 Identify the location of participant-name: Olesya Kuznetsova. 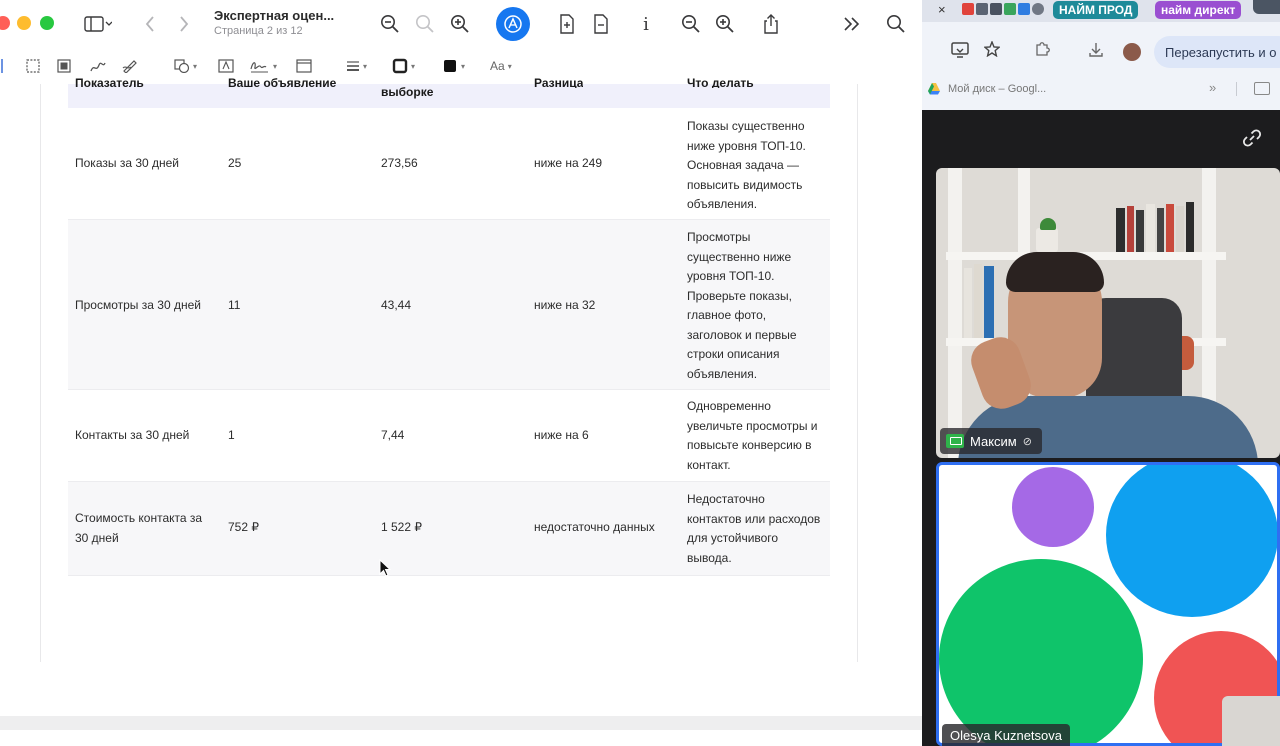
(1006, 735).